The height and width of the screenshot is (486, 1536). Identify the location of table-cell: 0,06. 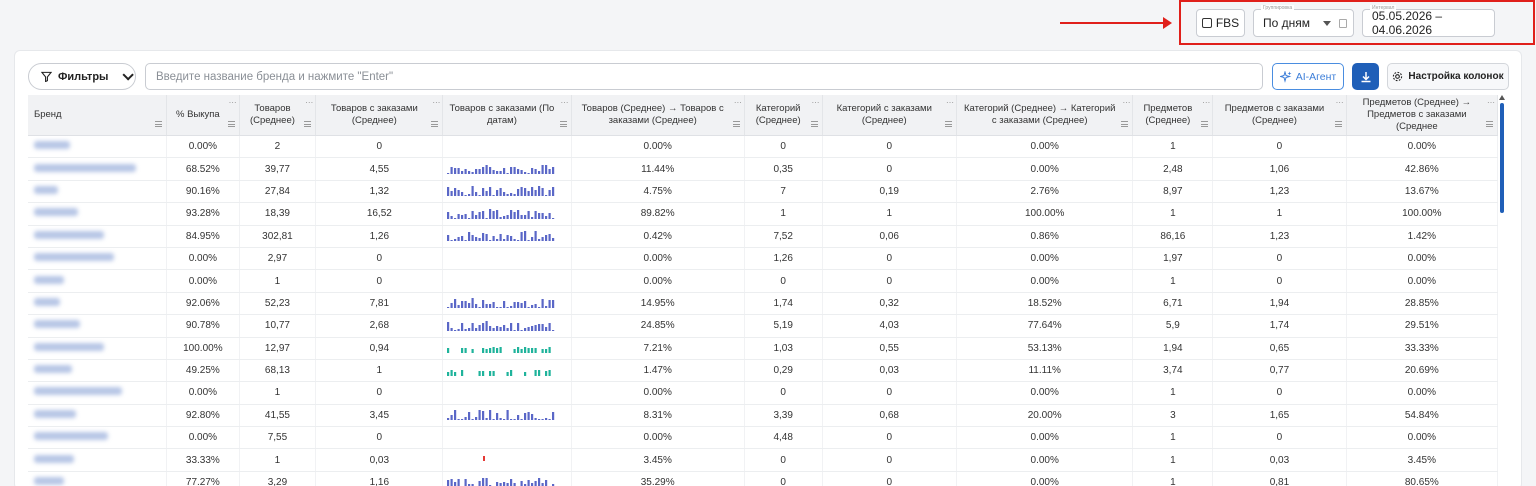
(889, 236).